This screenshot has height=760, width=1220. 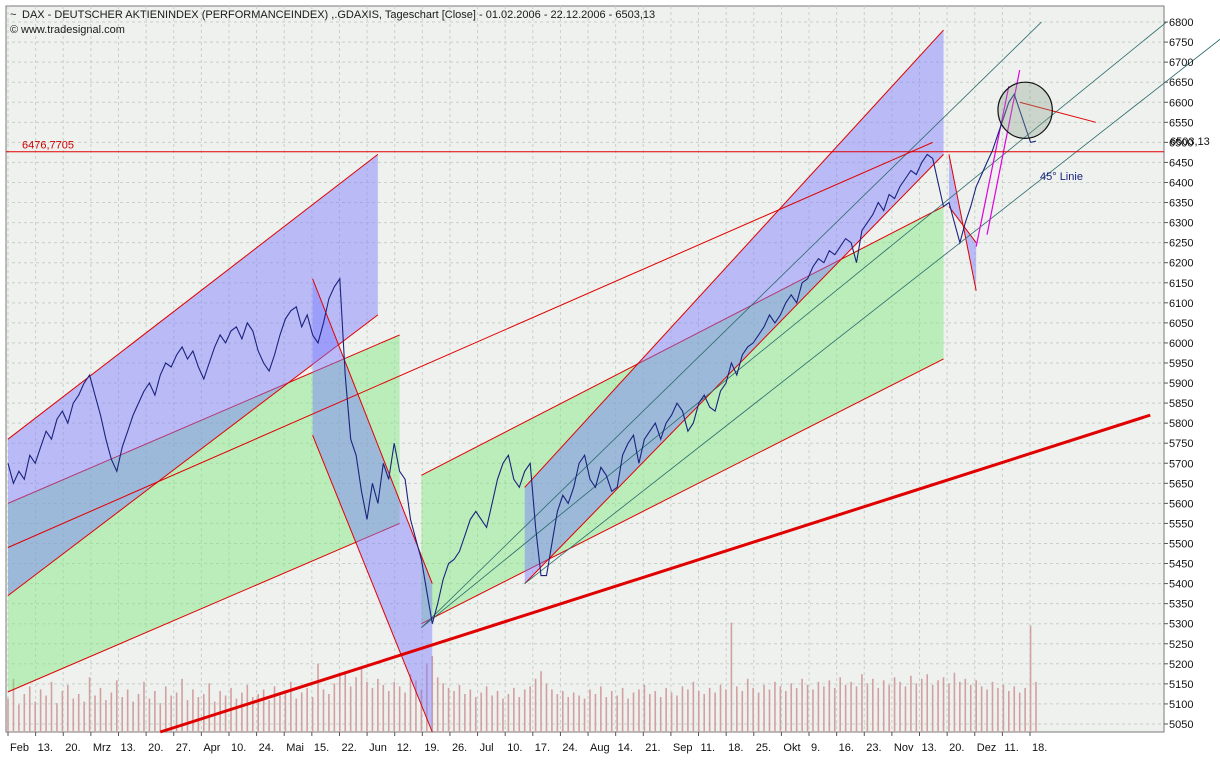 What do you see at coordinates (987, 748) in the screenshot?
I see `x-tick-label: Dez` at bounding box center [987, 748].